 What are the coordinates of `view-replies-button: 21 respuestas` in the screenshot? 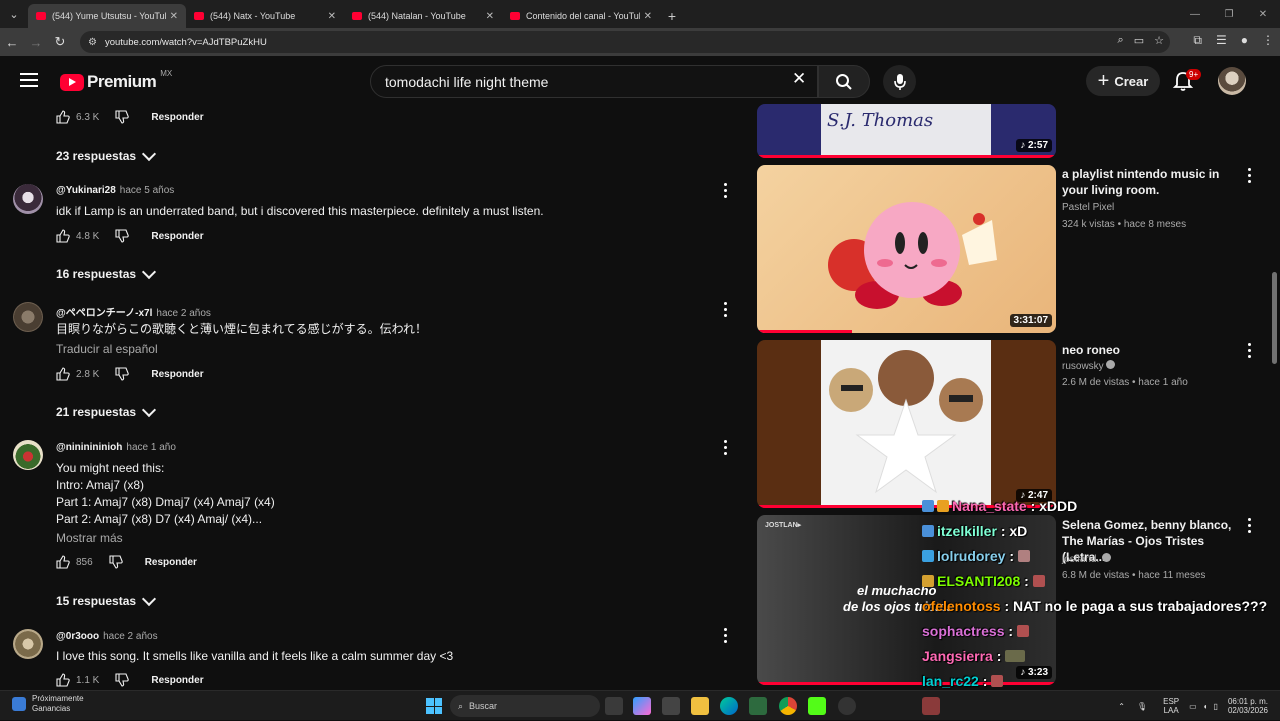 It's located at (106, 410).